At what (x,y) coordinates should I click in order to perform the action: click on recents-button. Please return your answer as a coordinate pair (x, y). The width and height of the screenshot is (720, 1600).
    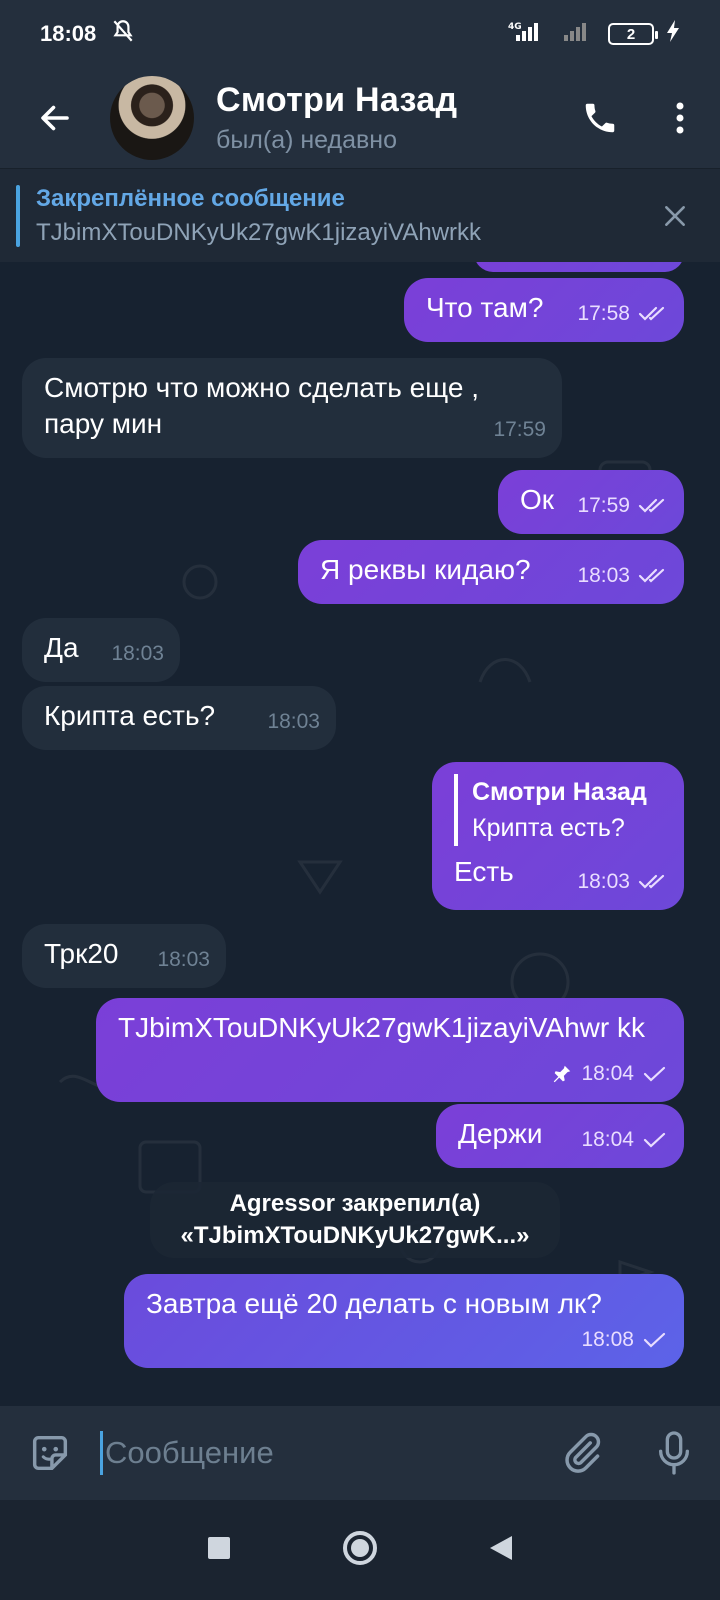
    Looking at the image, I should click on (219, 1550).